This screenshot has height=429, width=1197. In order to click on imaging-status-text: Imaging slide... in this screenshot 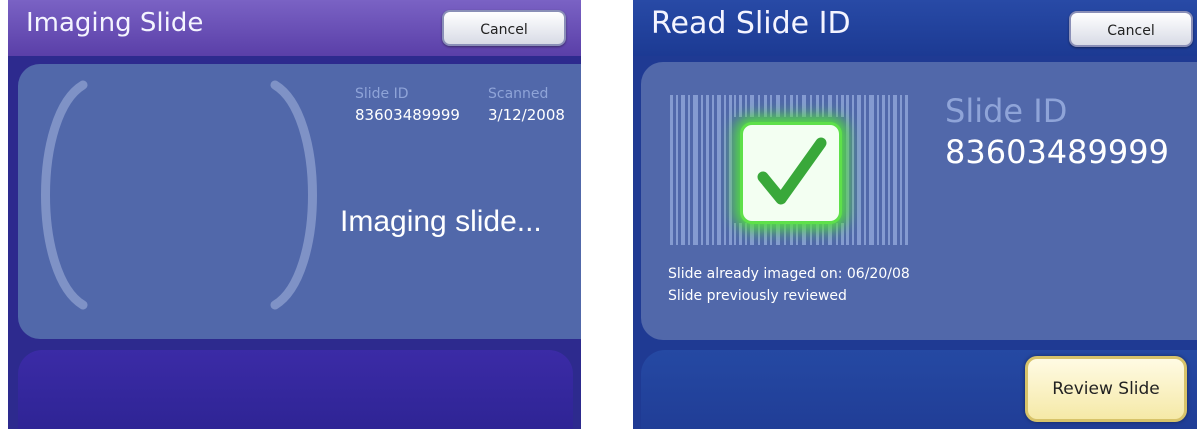, I will do `click(441, 221)`.